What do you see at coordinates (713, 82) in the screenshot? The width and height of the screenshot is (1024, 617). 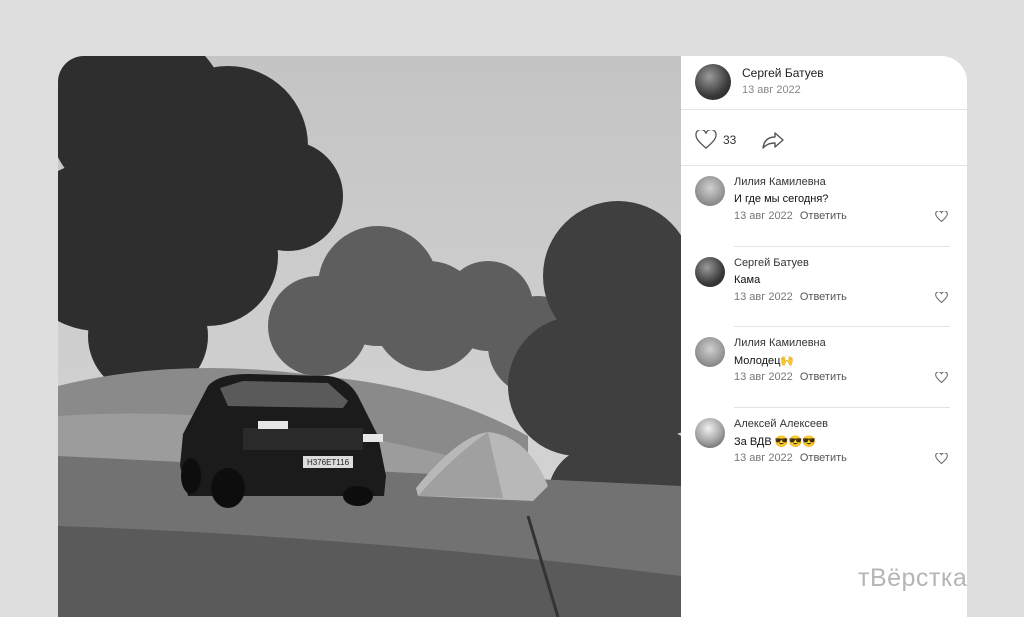 I see `author-avatar` at bounding box center [713, 82].